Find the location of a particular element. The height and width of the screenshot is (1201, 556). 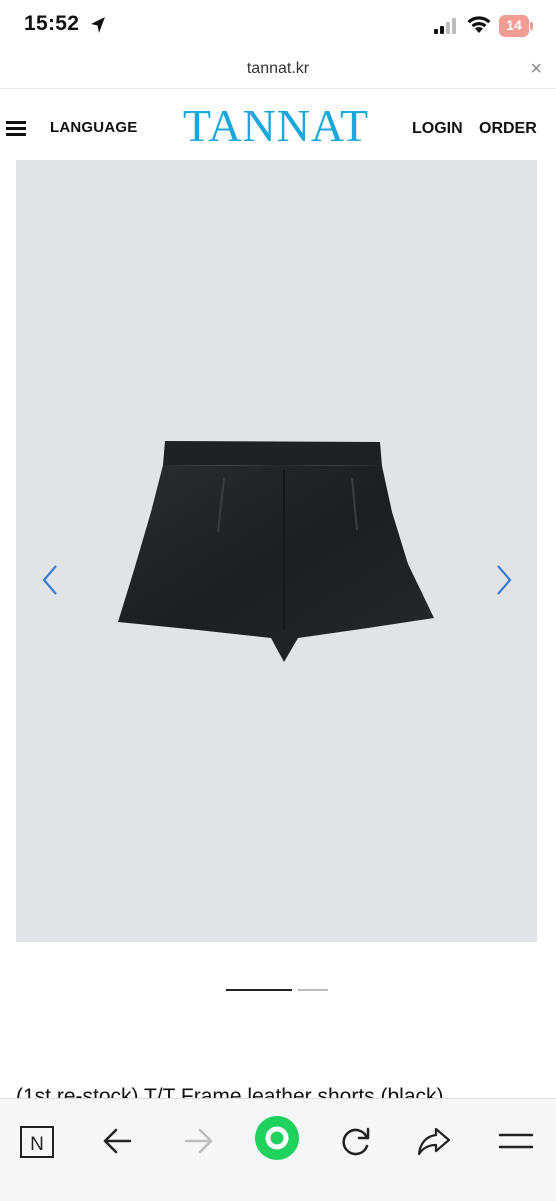

battery-level: 14 is located at coordinates (514, 25).